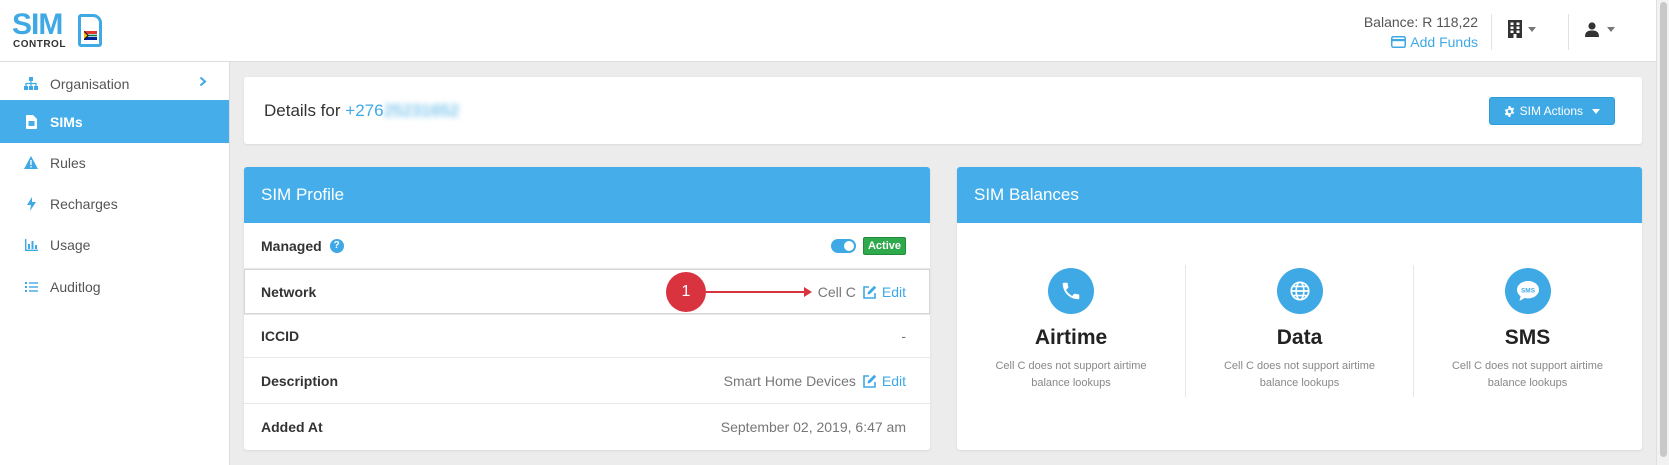  I want to click on logo-control-text: CONTROL, so click(39, 44).